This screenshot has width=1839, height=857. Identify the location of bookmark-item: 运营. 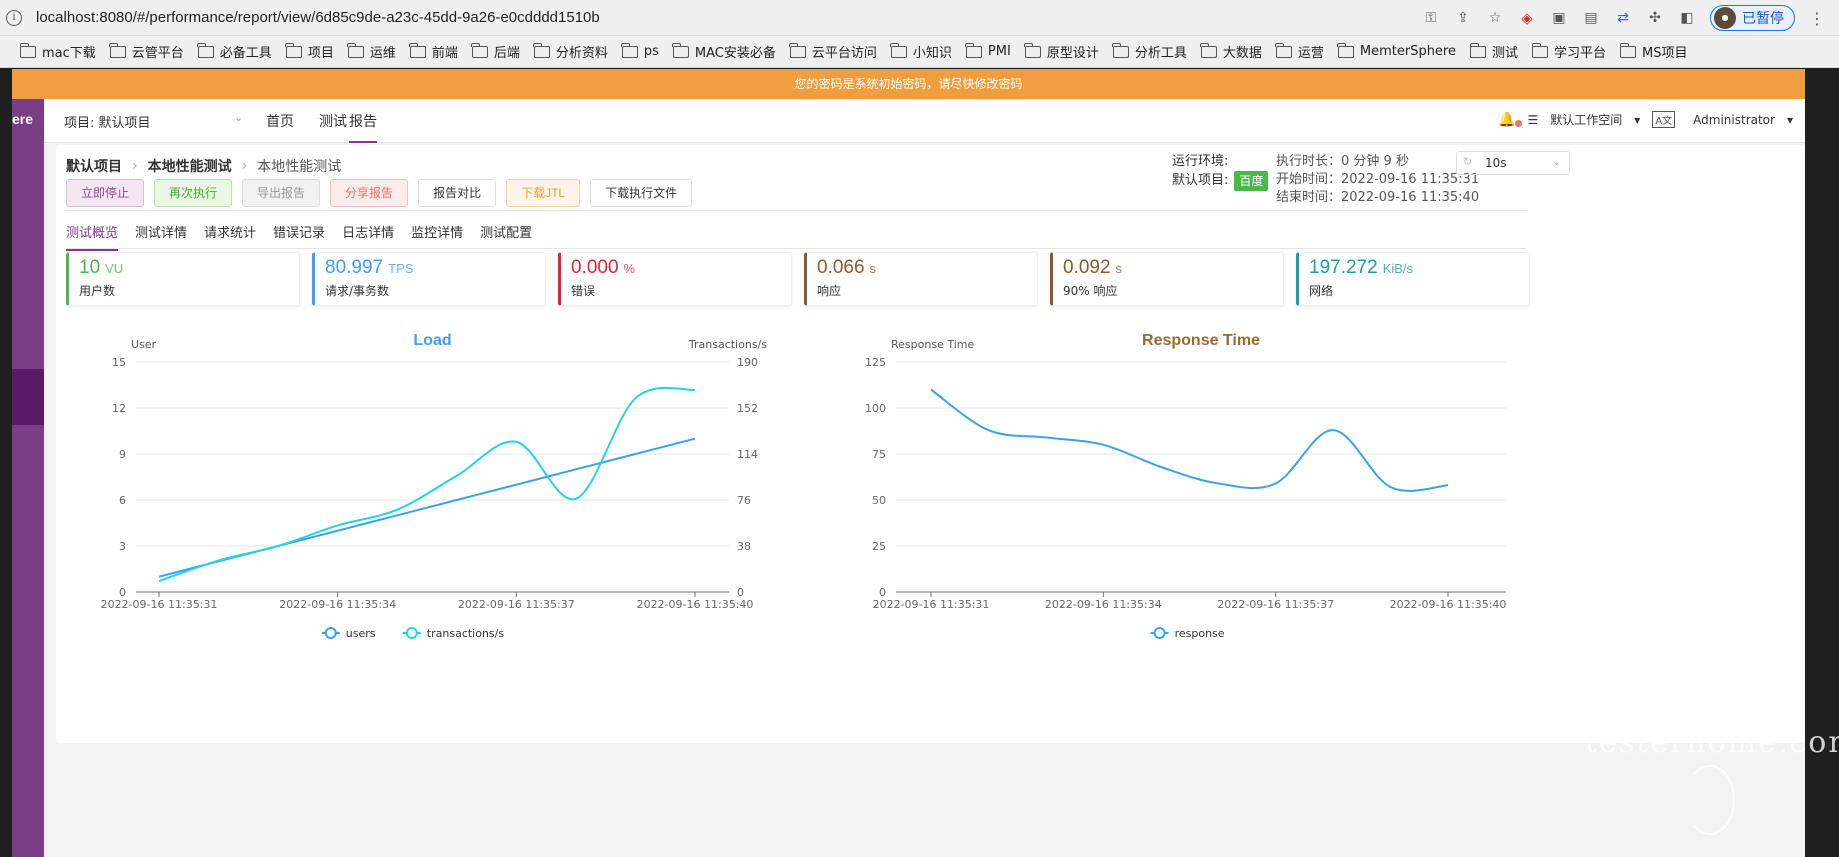
(1299, 51).